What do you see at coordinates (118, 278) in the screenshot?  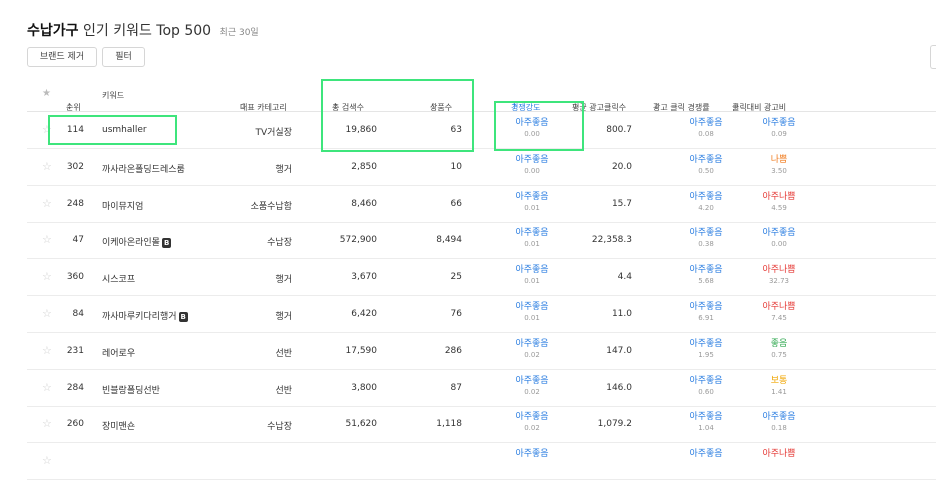 I see `keyword-cell: 시스코프` at bounding box center [118, 278].